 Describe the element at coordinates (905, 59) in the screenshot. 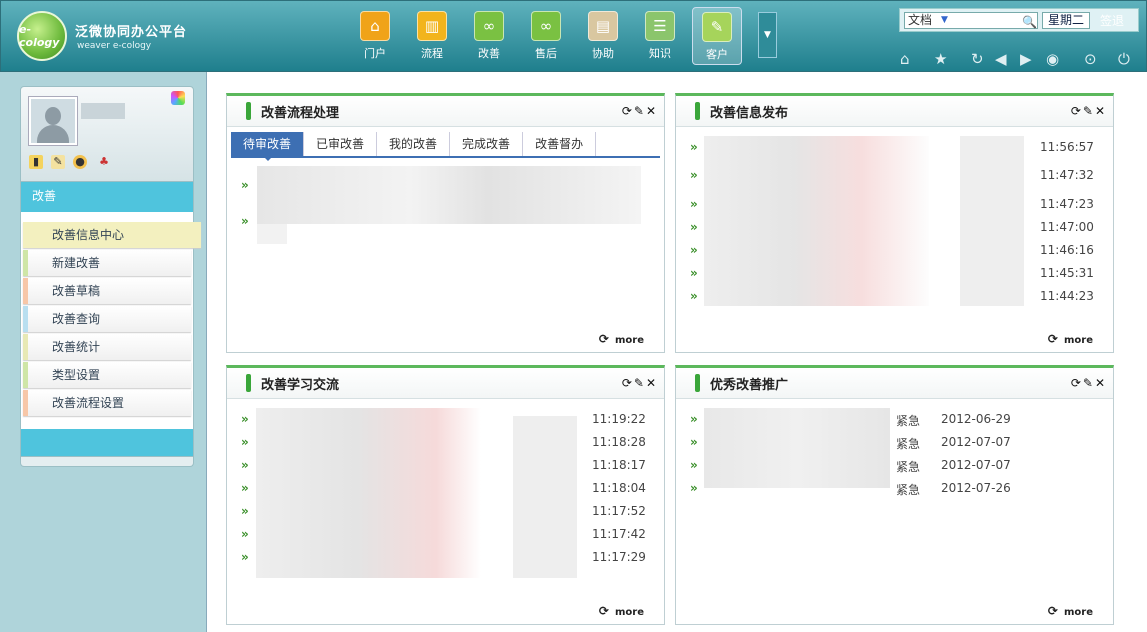

I see `home-icon: ⌂` at that location.